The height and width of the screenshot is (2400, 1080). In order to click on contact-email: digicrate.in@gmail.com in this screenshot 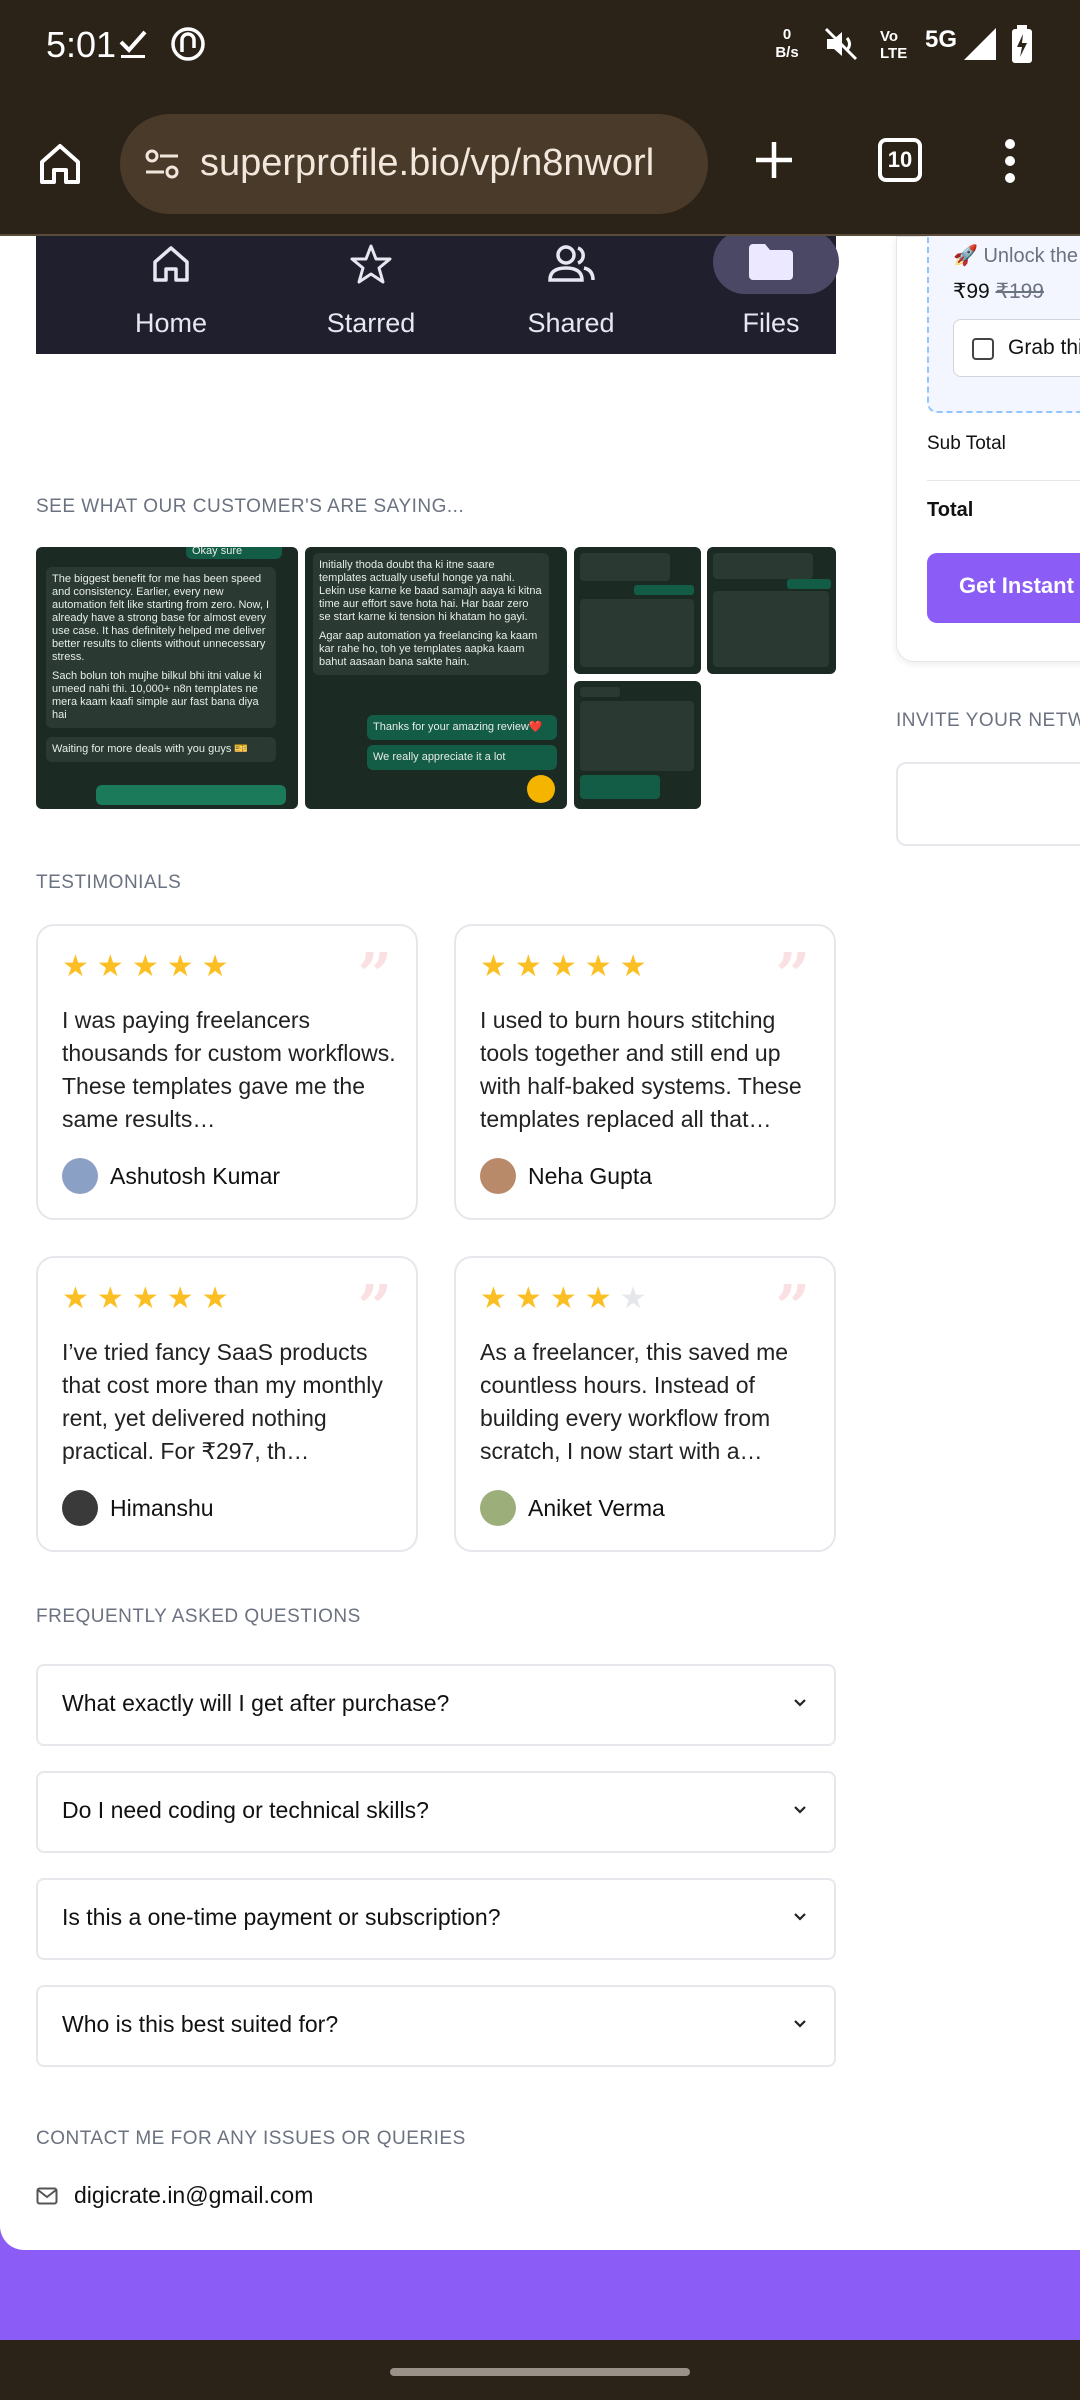, I will do `click(174, 2195)`.